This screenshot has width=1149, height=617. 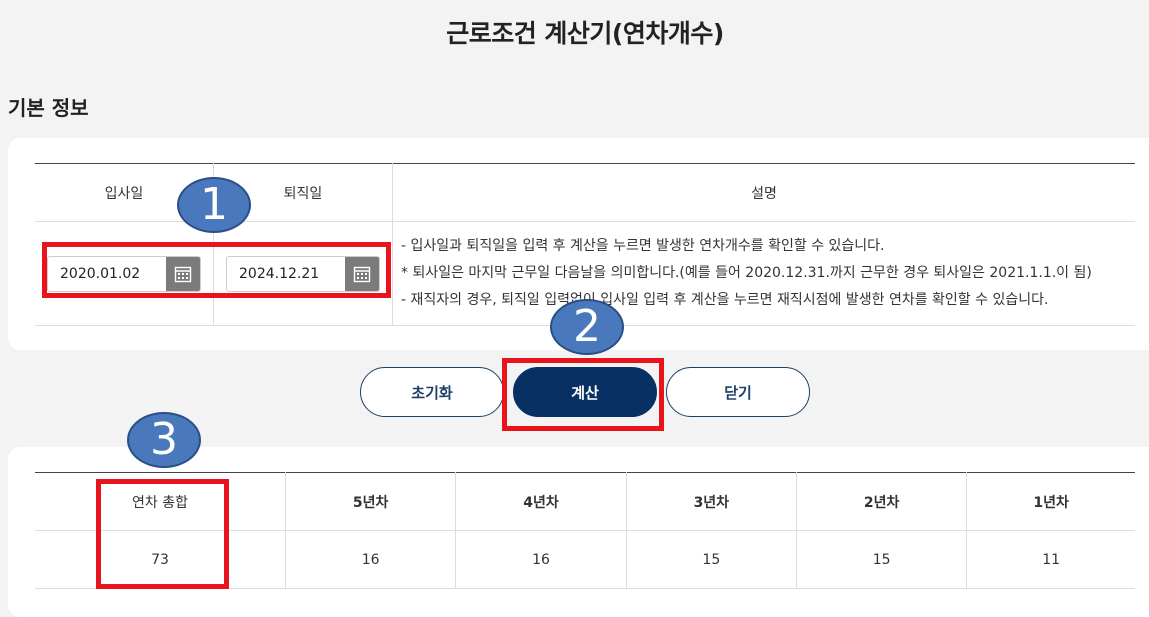 I want to click on description-header: 설명, so click(x=763, y=192).